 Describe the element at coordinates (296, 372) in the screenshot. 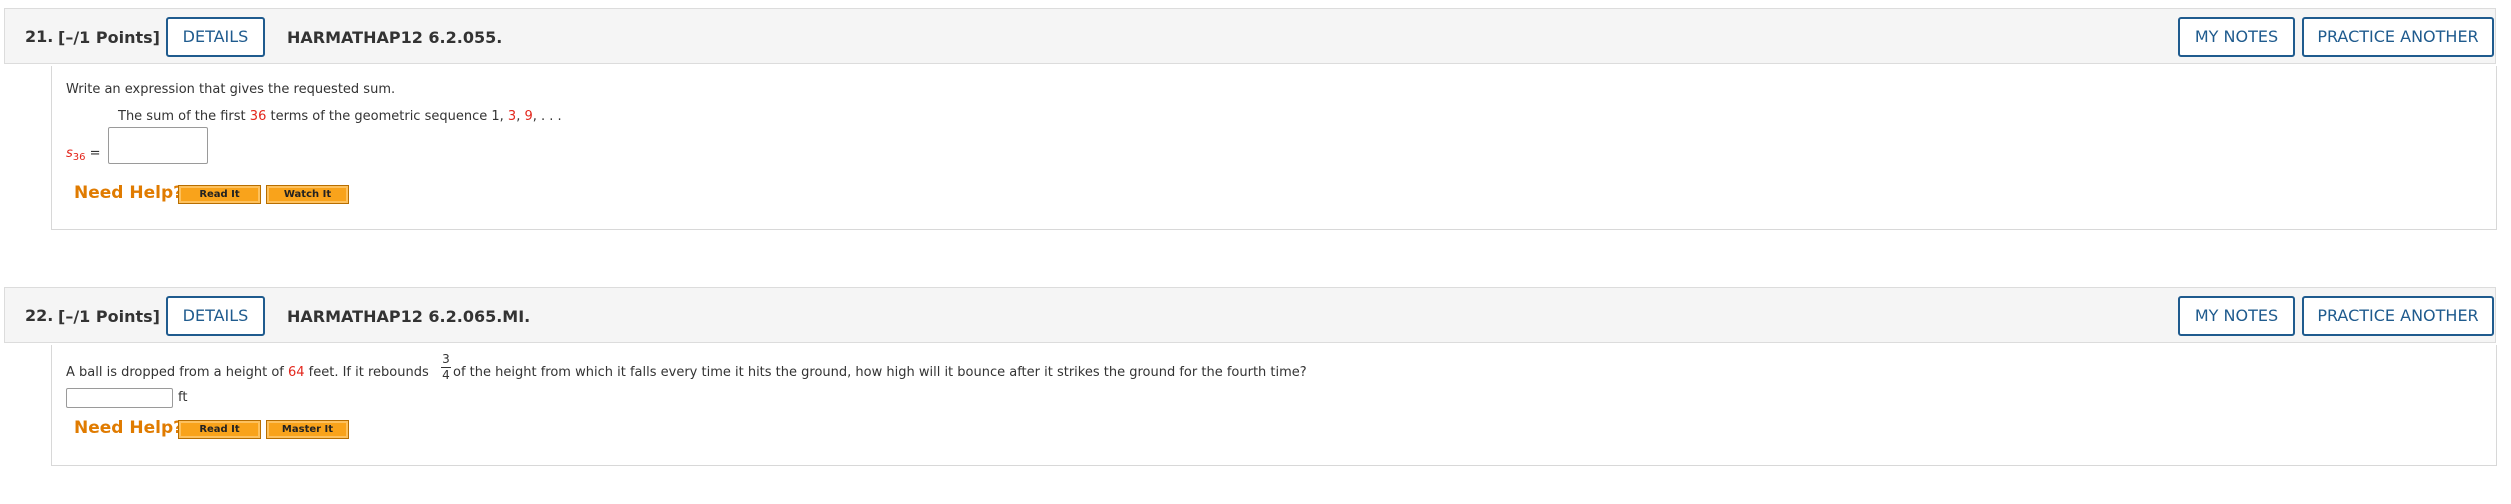

I see `prompt-height-value: 64` at that location.